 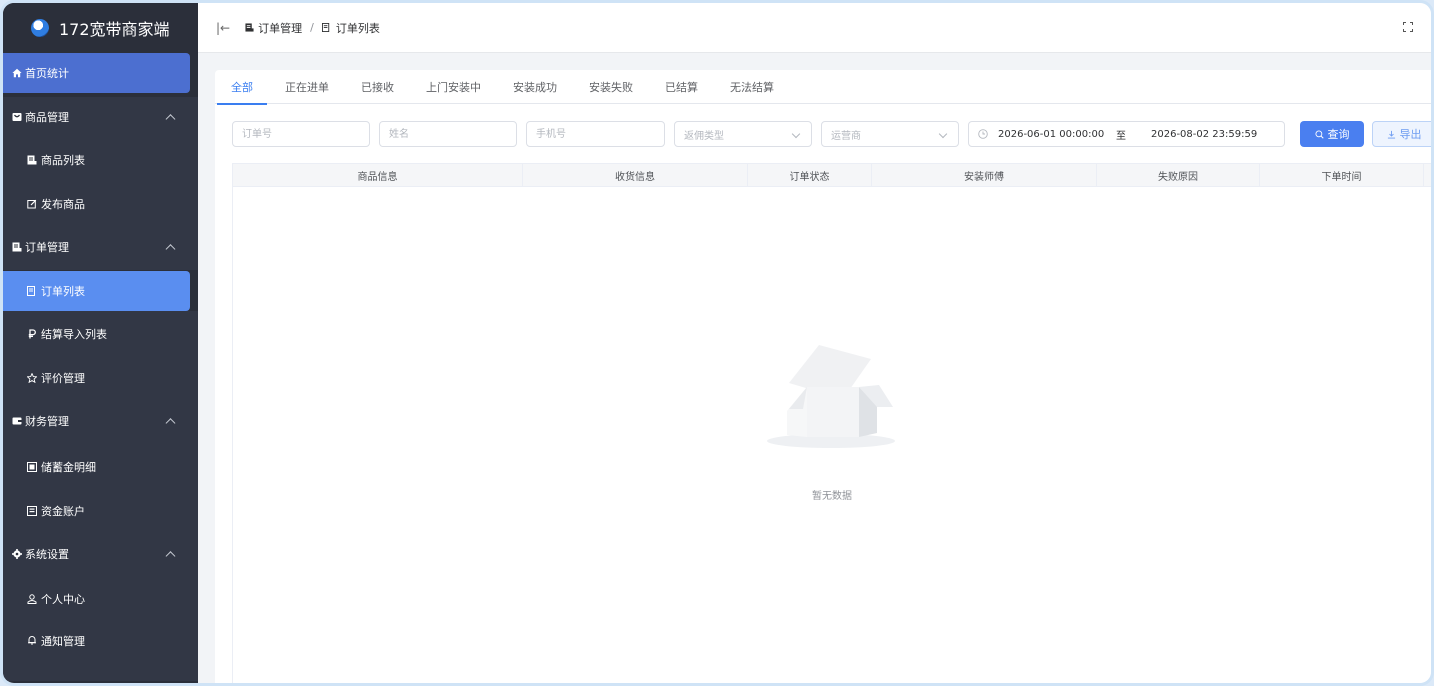 I want to click on export-button: 导出, so click(x=1401, y=134).